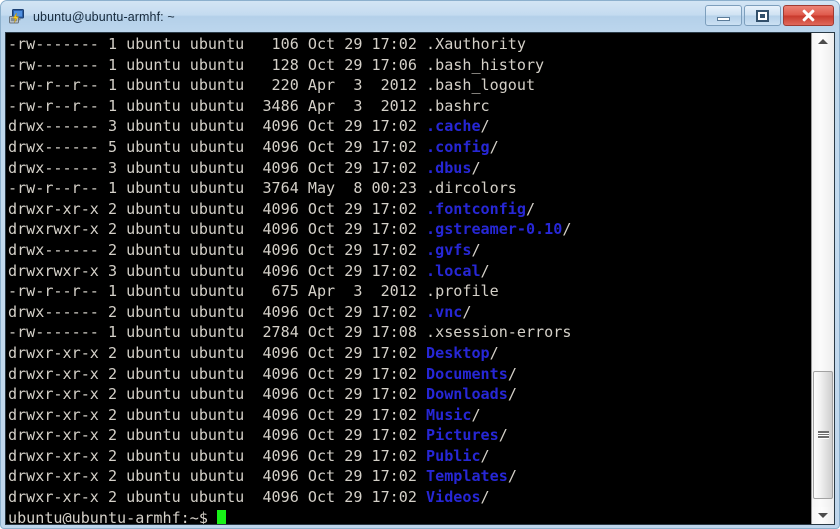 Image resolution: width=840 pixels, height=529 pixels. I want to click on row-filename: Desktop, so click(458, 352).